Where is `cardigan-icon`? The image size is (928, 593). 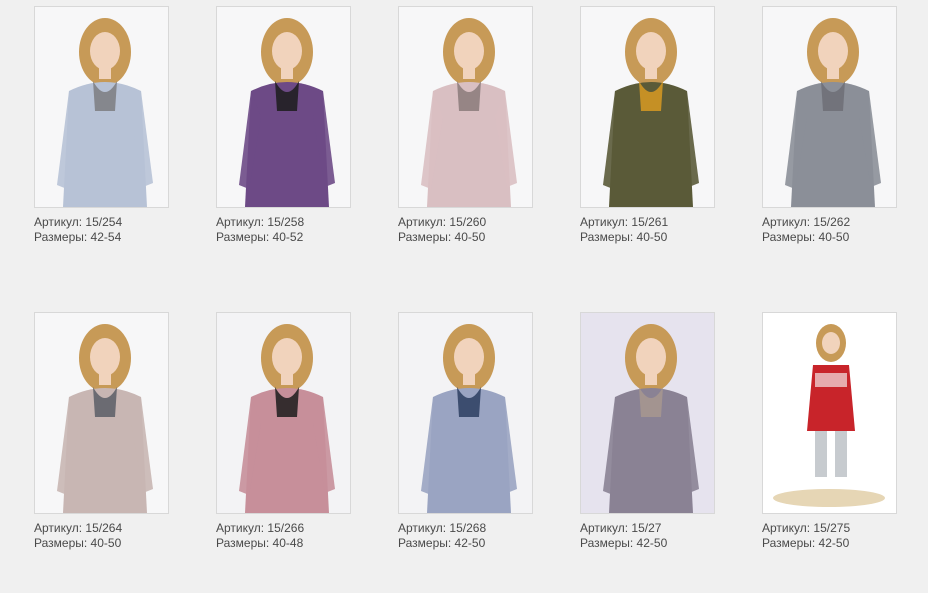 cardigan-icon is located at coordinates (283, 107).